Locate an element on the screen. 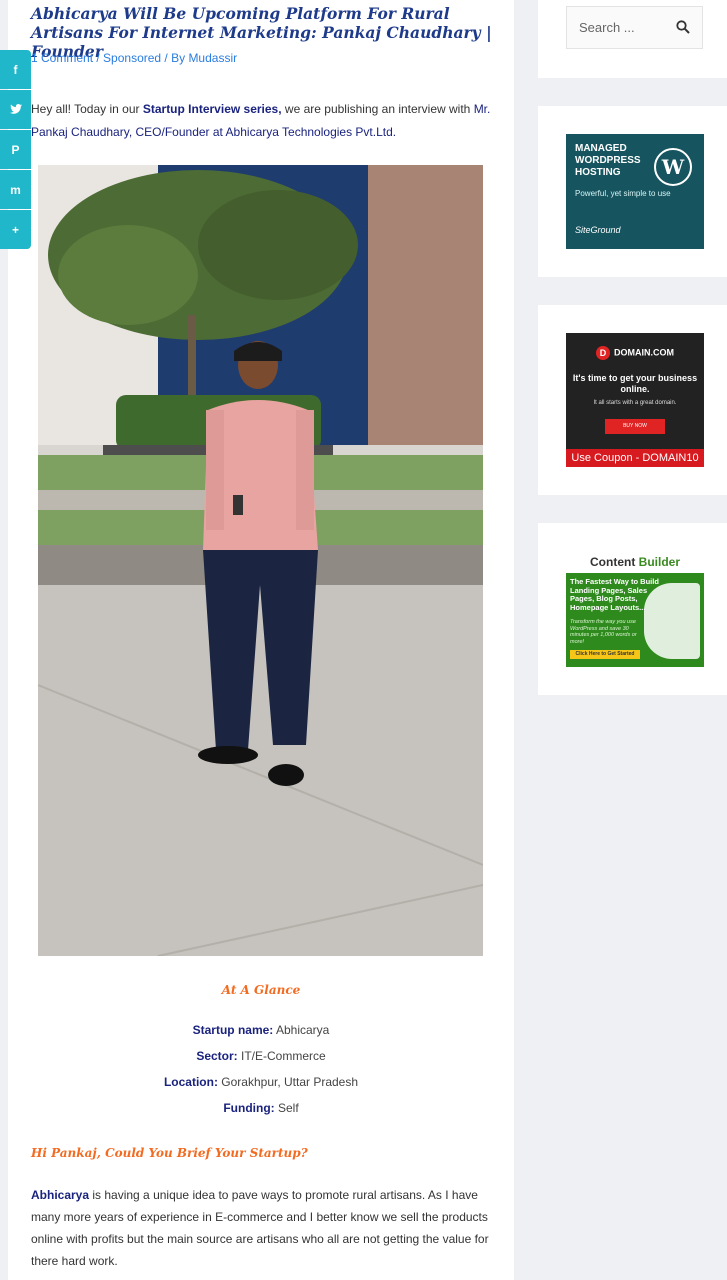  fact-label: Funding: is located at coordinates (249, 1108).